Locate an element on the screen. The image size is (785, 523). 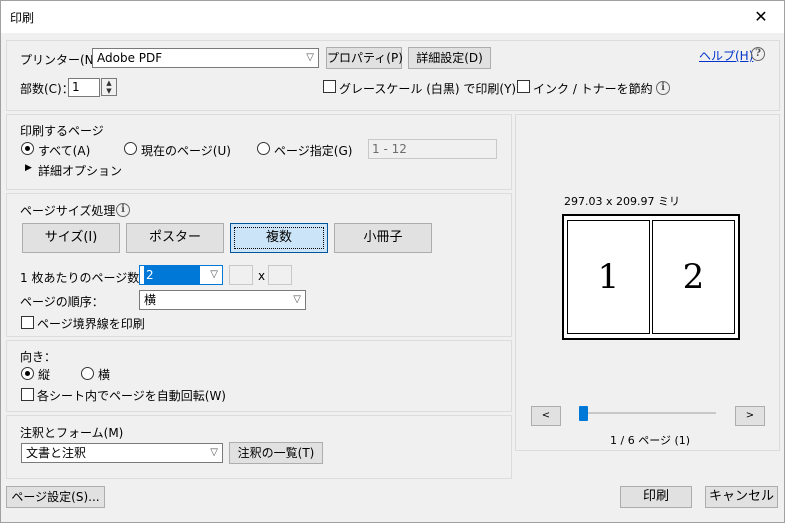
auto-rotate-label: 各シート内でページを自動回転(W) is located at coordinates (131, 396).